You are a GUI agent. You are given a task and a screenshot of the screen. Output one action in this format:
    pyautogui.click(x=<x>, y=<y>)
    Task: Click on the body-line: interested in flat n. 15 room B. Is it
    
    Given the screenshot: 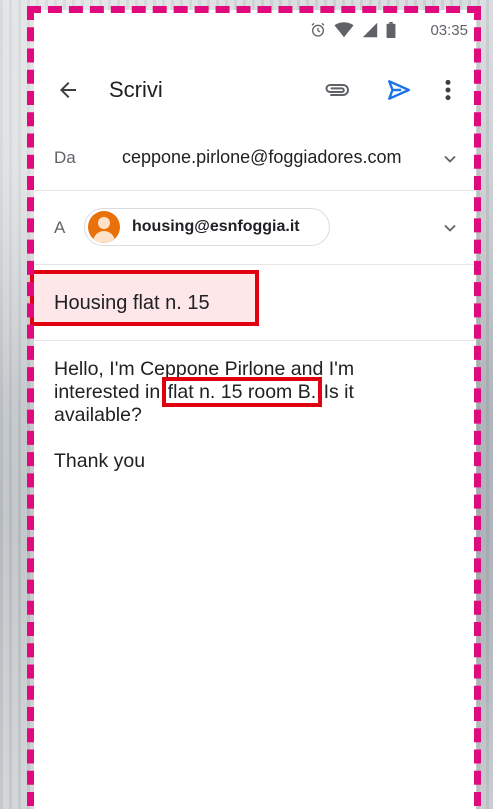 What is the action you would take?
    pyautogui.click(x=204, y=392)
    